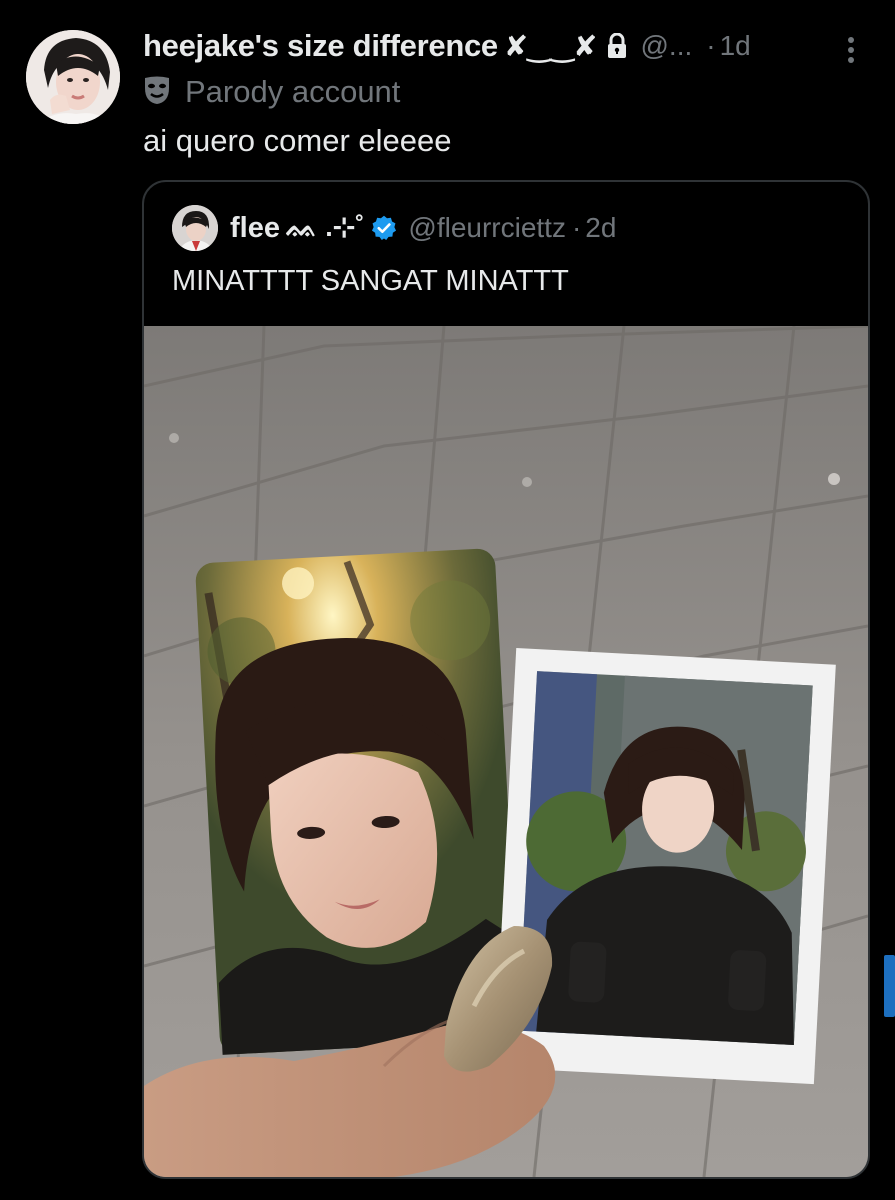 The height and width of the screenshot is (1200, 895). I want to click on parody-label-row: Parody account, so click(271, 92).